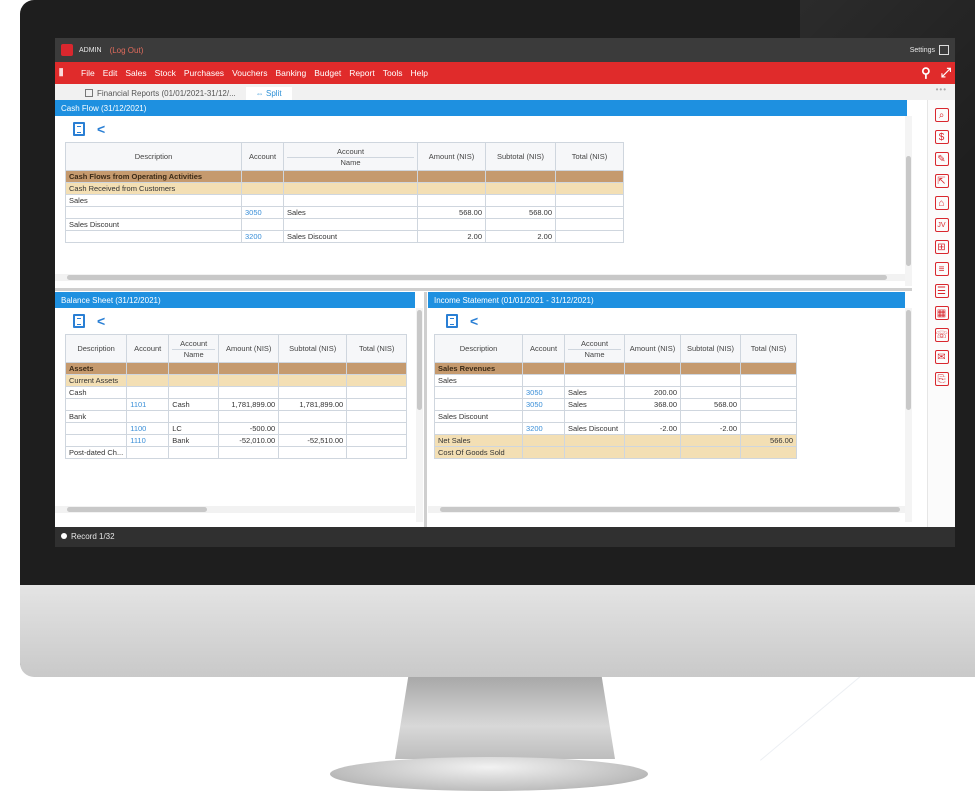 The width and height of the screenshot is (975, 794). Describe the element at coordinates (926, 73) in the screenshot. I see `search-icon: ⚲` at that location.